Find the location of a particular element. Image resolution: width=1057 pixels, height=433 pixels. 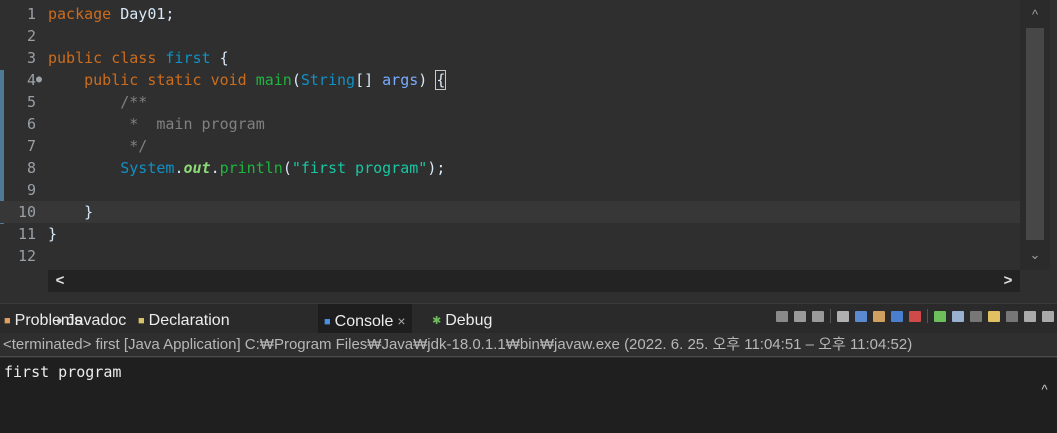

editor-horizontal-scrollbar: < > is located at coordinates (534, 281).